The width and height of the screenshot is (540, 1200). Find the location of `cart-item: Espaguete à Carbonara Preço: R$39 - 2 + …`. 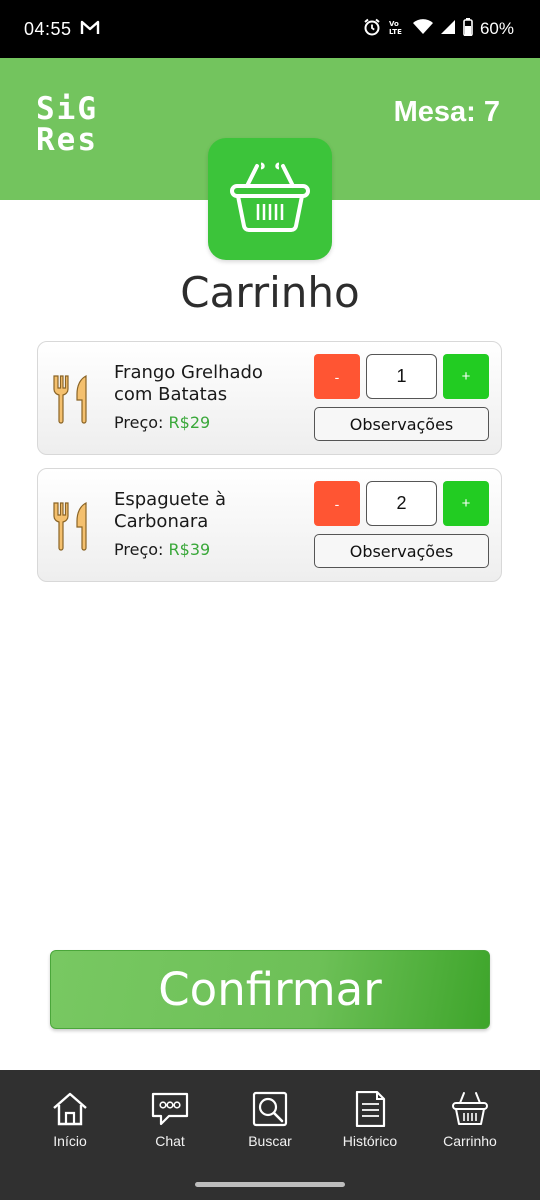

cart-item: Espaguete à Carbonara Preço: R$39 - 2 + … is located at coordinates (269, 525).